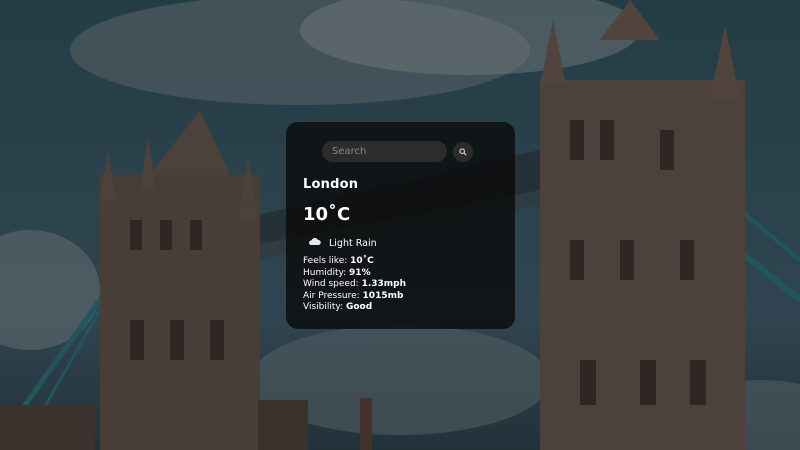 This screenshot has height=450, width=800. What do you see at coordinates (326, 272) in the screenshot?
I see `humidity-label: Humidity:` at bounding box center [326, 272].